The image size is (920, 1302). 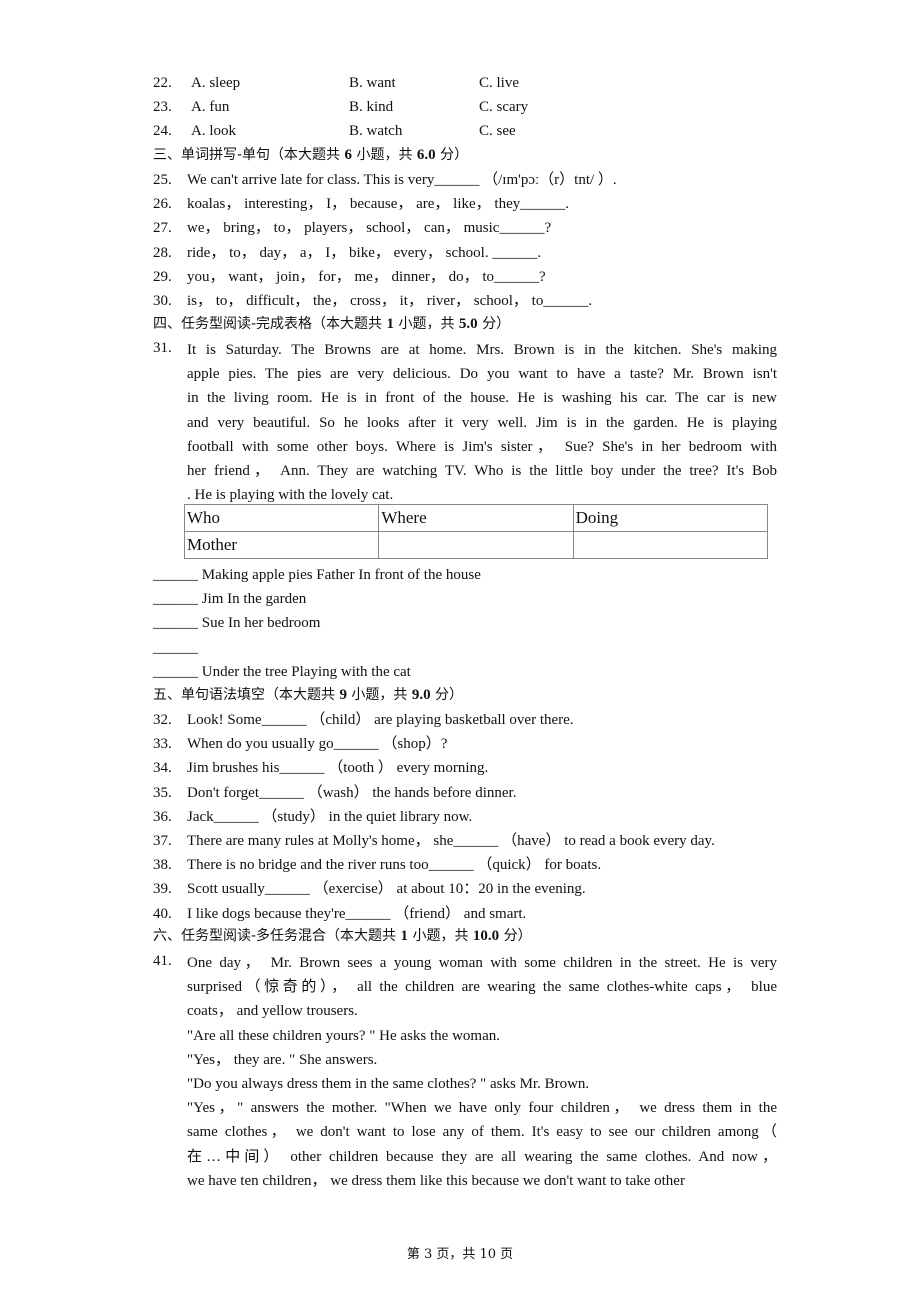 What do you see at coordinates (162, 131) in the screenshot?
I see `question-number: 24.` at bounding box center [162, 131].